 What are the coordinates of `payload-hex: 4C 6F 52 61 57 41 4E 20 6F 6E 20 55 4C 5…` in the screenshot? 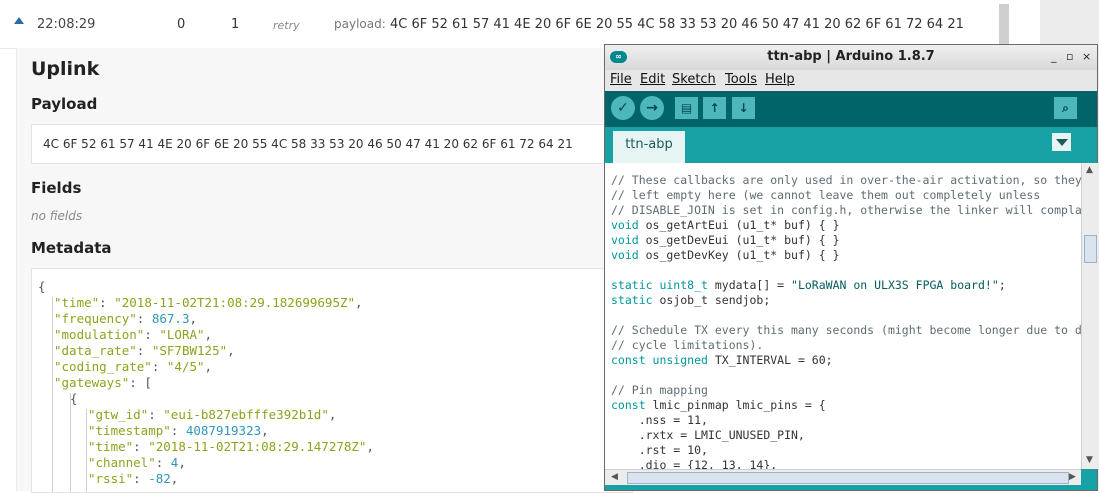 It's located at (677, 24).